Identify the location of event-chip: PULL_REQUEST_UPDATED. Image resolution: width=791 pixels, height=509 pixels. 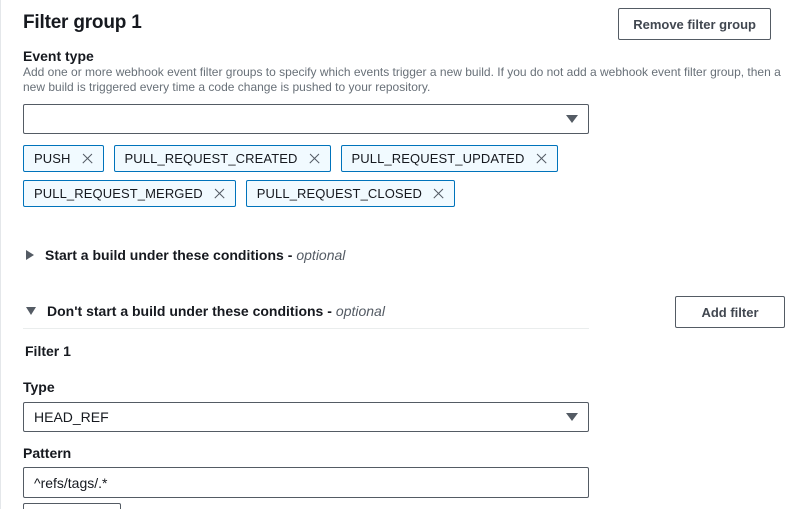
(449, 158).